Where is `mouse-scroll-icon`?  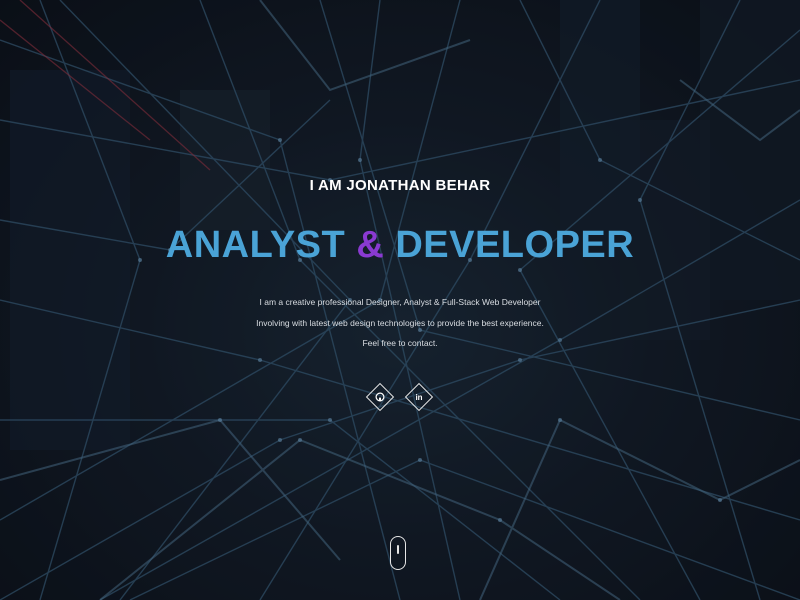
mouse-scroll-icon is located at coordinates (398, 553).